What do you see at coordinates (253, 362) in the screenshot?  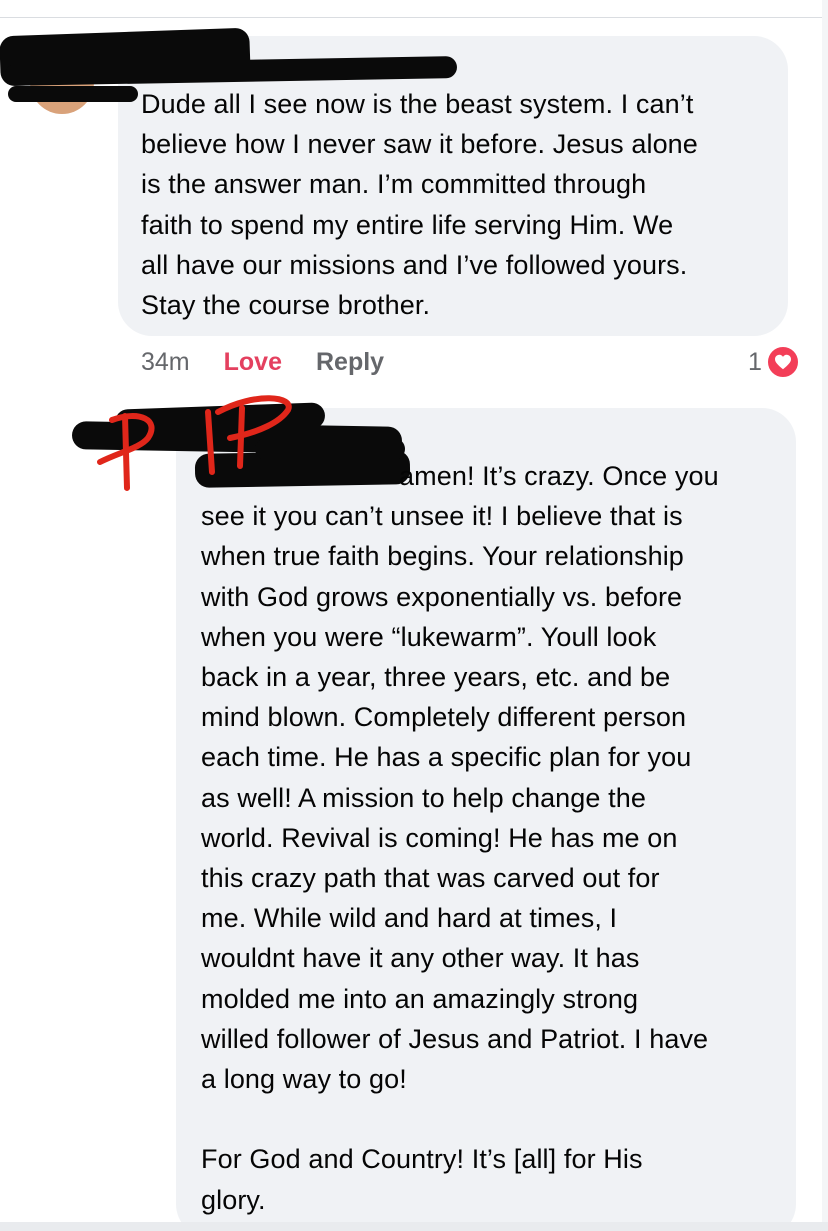 I see `love-button: Love` at bounding box center [253, 362].